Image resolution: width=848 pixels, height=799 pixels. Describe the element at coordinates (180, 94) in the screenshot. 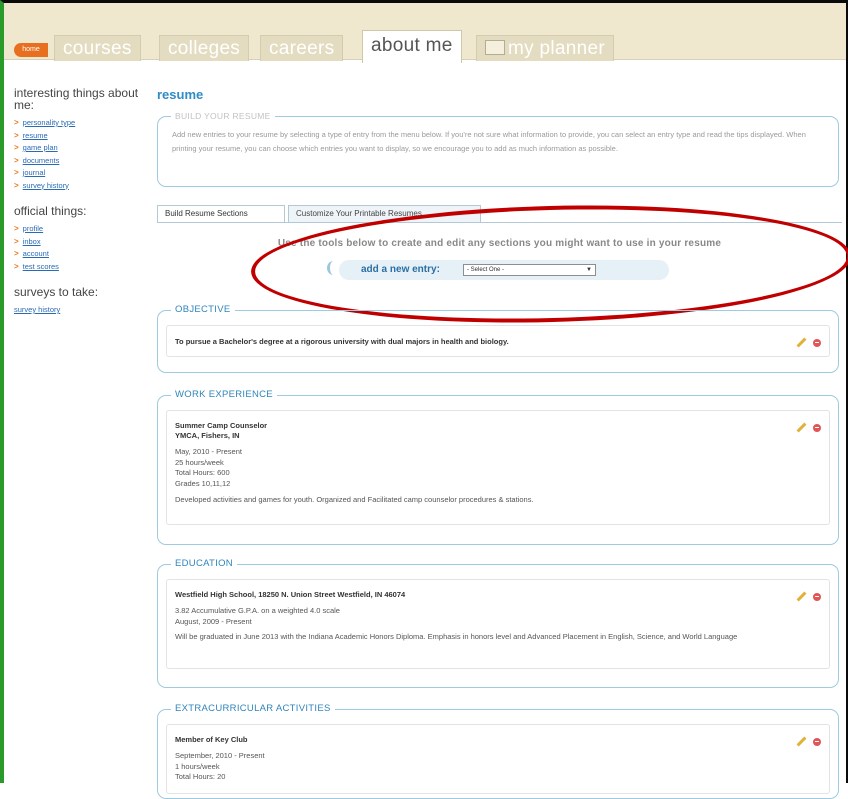

I see `page-title: resume` at that location.